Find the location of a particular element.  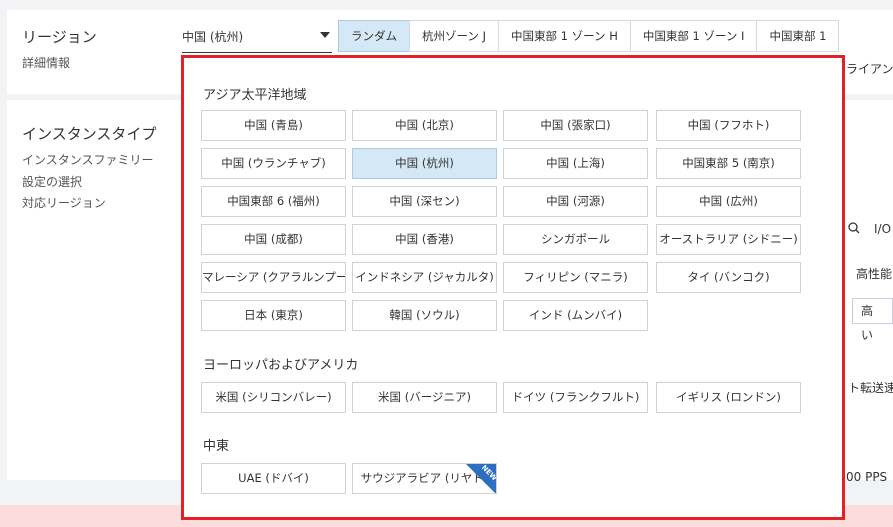

chevron-down-icon is located at coordinates (325, 35).